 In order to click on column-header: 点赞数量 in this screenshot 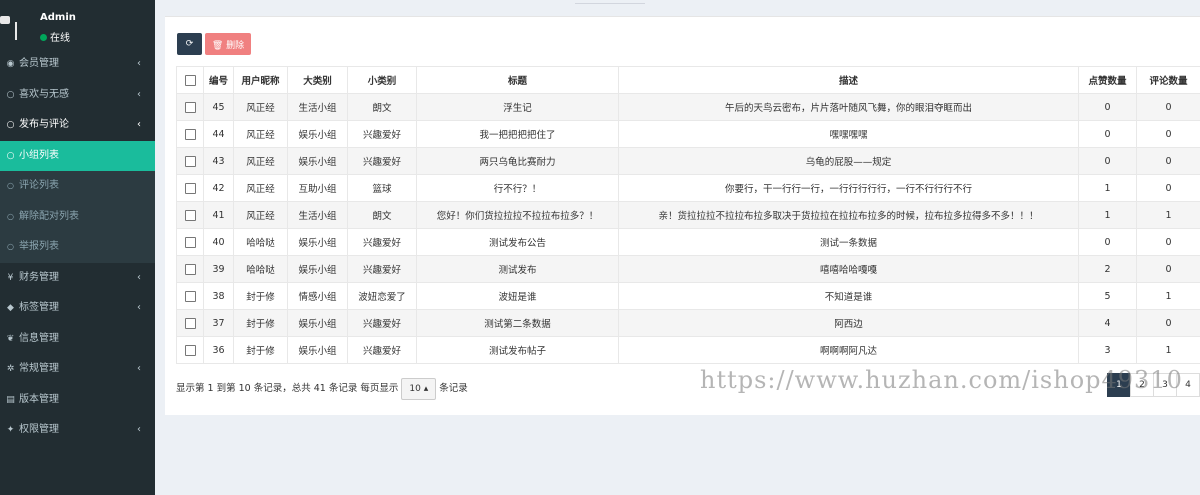, I will do `click(1107, 80)`.